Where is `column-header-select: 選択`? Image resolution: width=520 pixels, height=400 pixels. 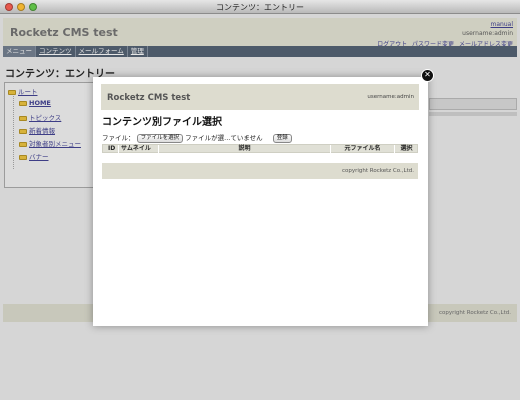 column-header-select: 選択 is located at coordinates (406, 149).